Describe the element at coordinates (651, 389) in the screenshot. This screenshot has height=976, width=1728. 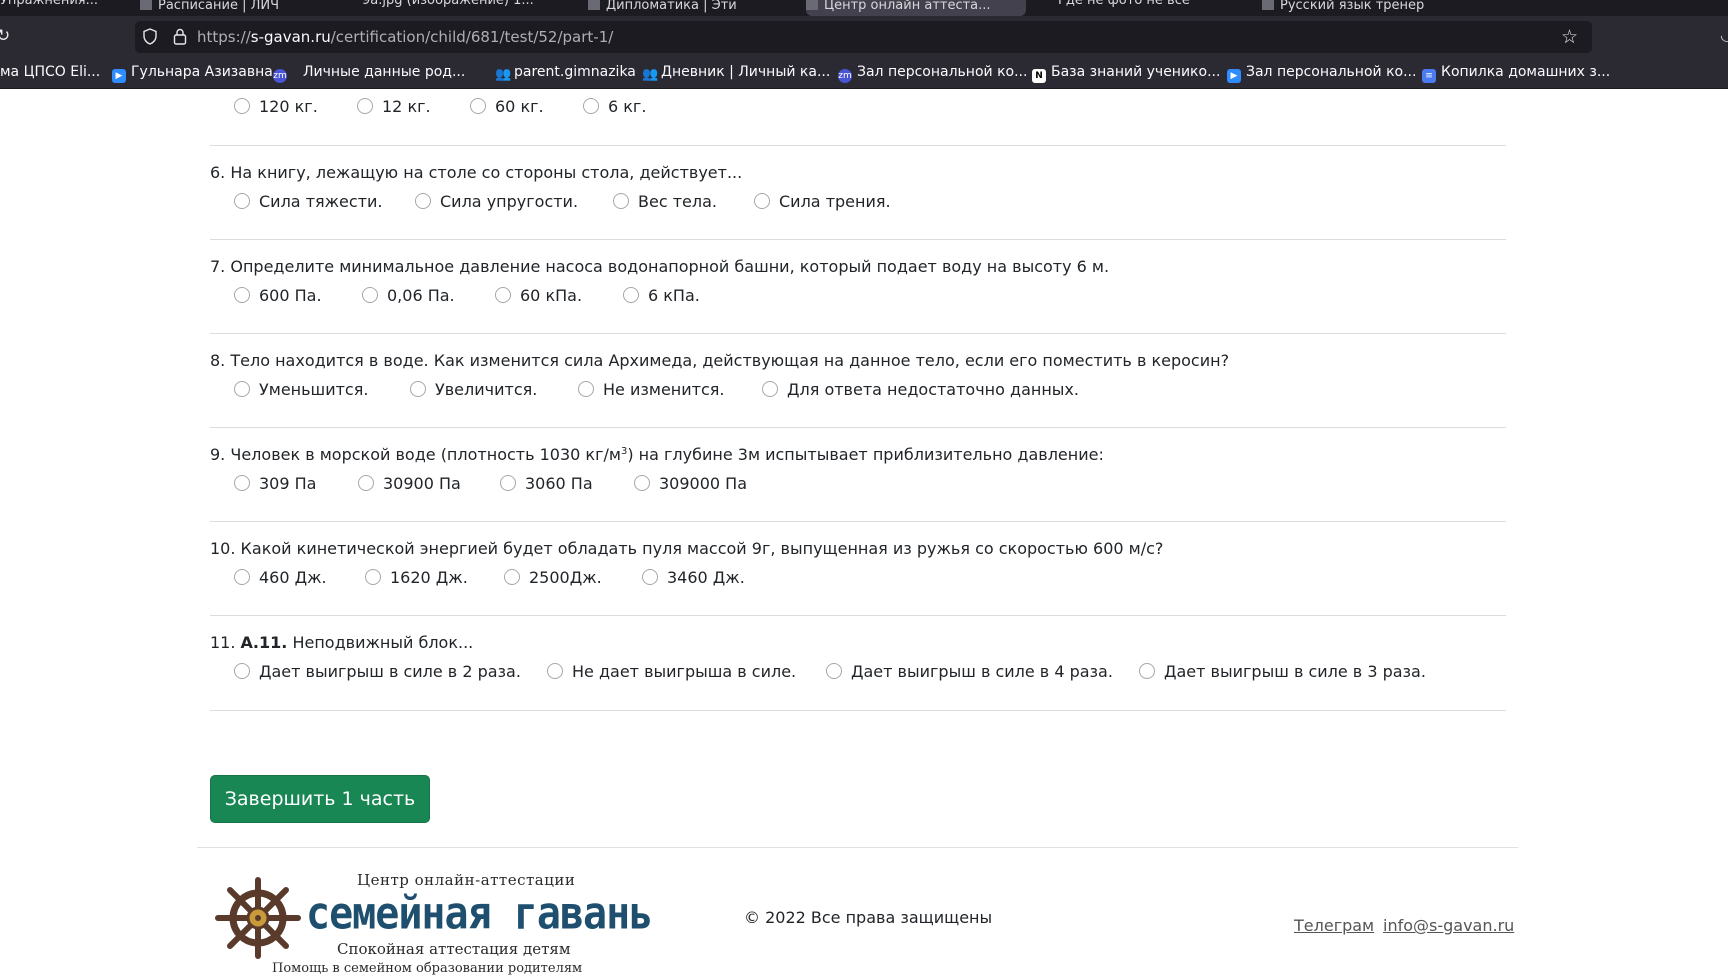
I see `answer-option: Не изменится.` at that location.